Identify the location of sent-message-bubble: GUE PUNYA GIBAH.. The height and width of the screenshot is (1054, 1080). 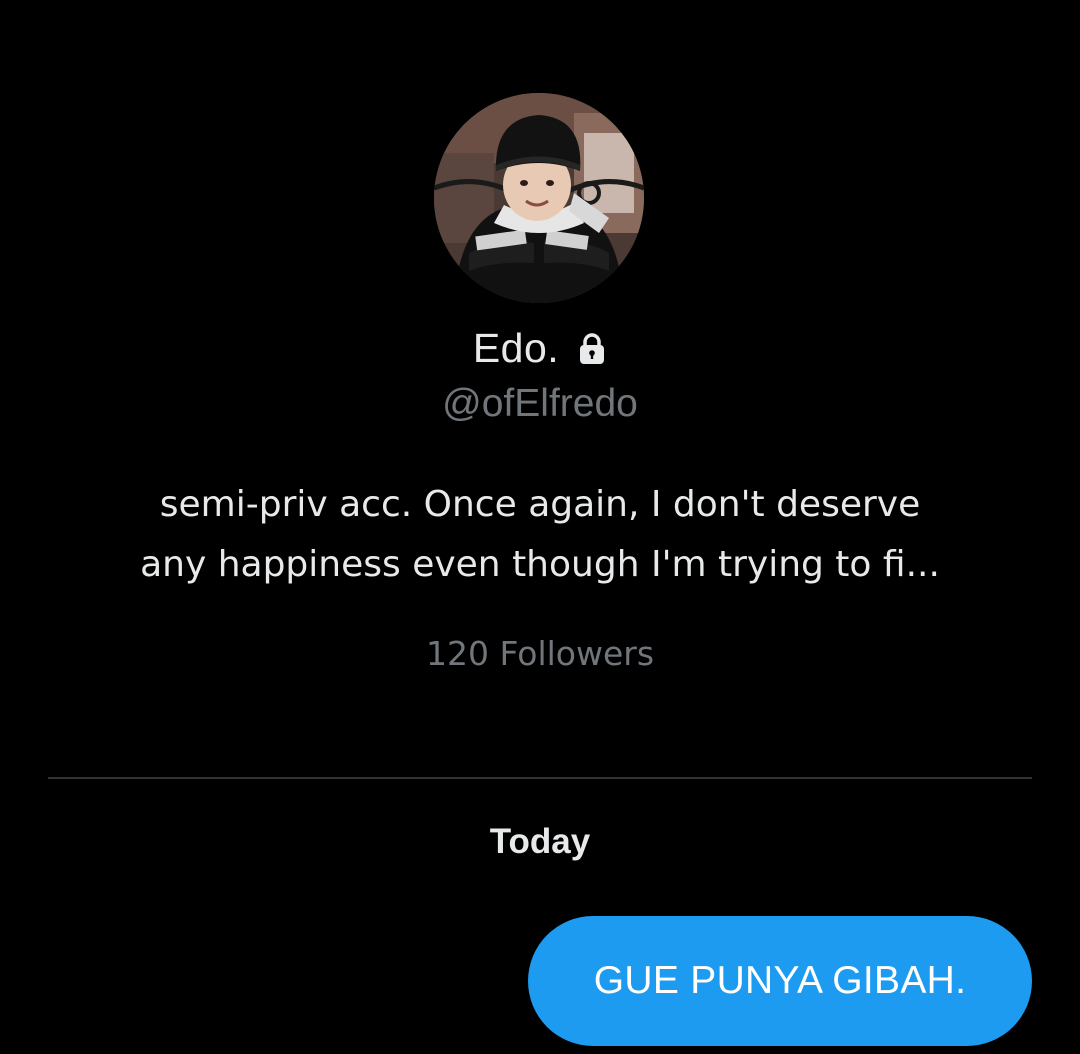
(780, 981).